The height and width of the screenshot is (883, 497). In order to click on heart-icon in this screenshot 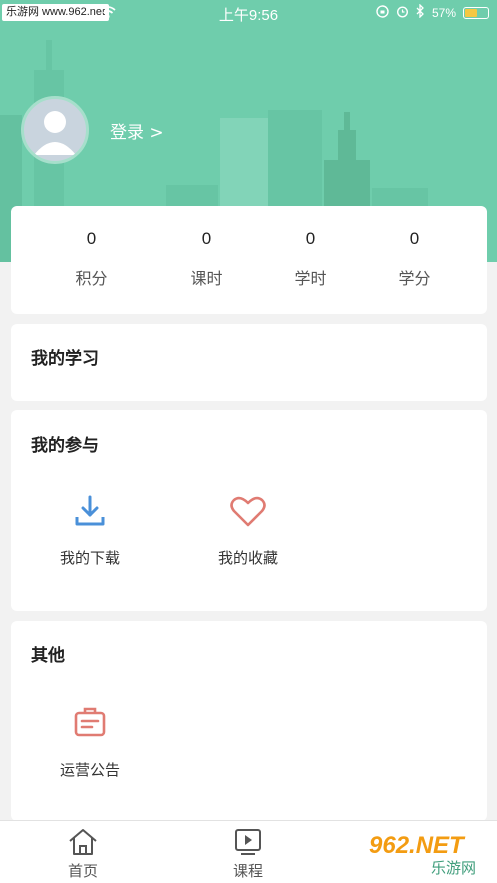, I will do `click(248, 511)`.